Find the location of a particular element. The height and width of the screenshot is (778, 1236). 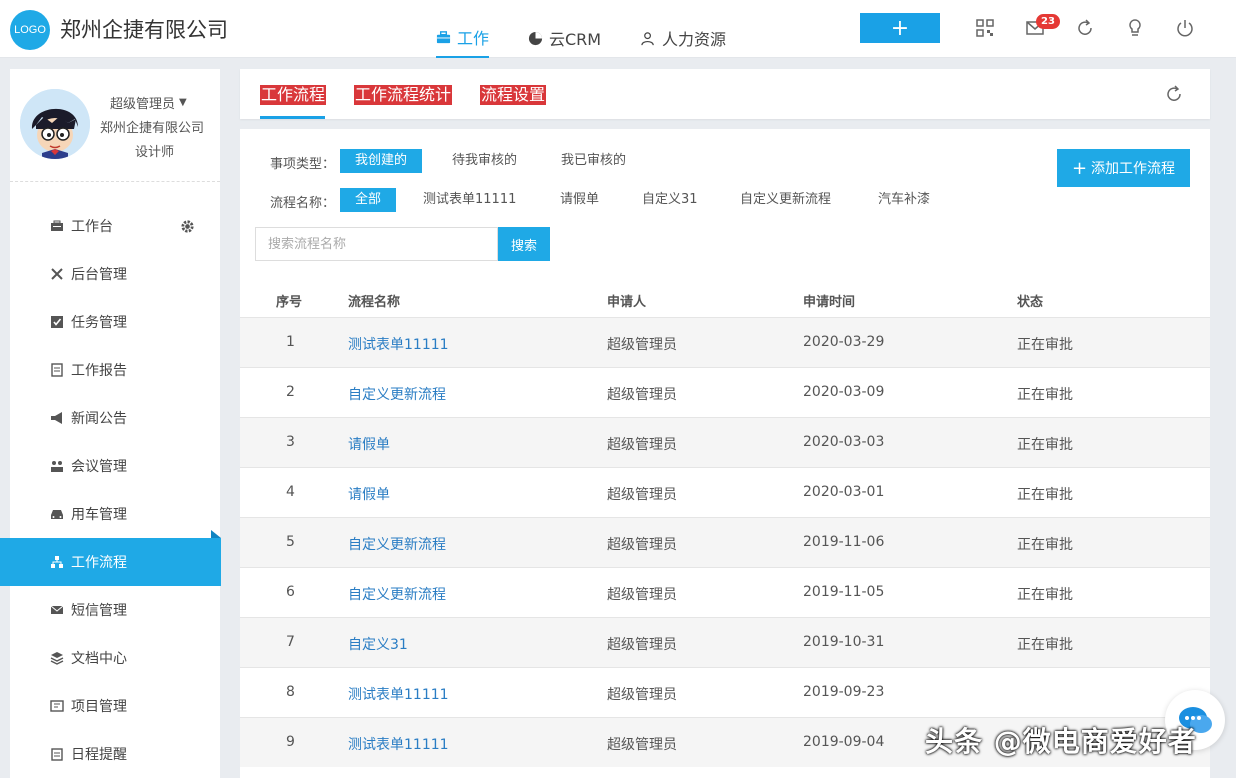

name-filter-all: 全部 is located at coordinates (368, 200).